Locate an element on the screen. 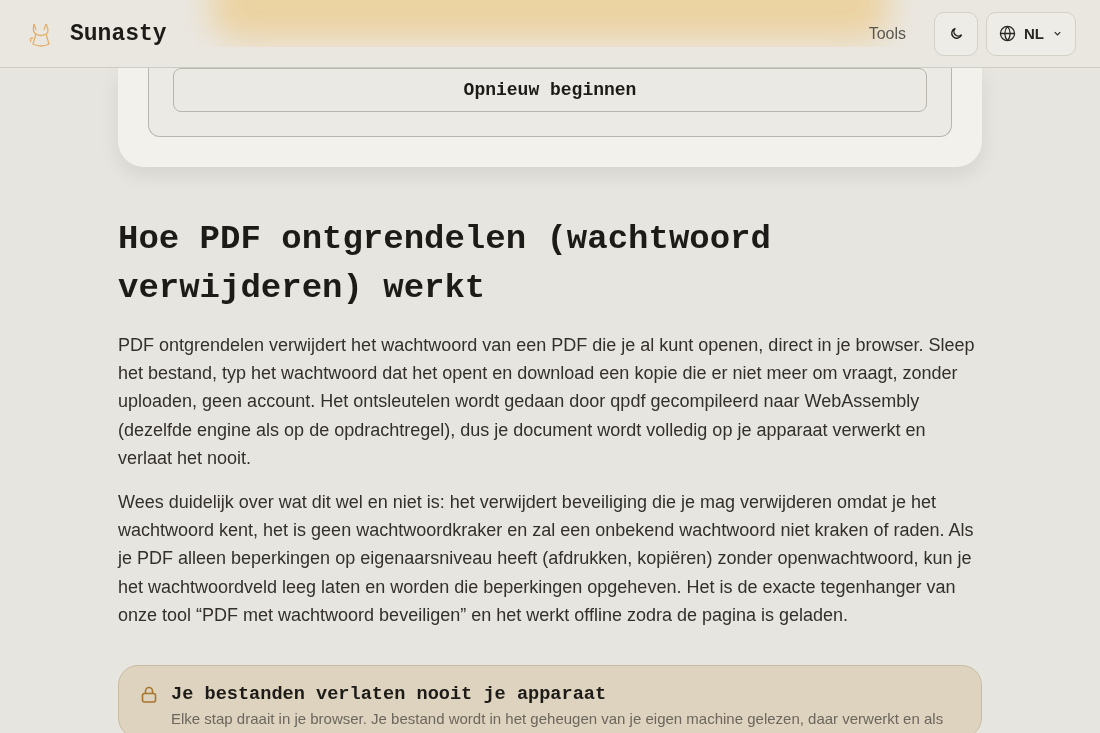 The height and width of the screenshot is (733, 1100). theme-toggle-button is located at coordinates (956, 33).